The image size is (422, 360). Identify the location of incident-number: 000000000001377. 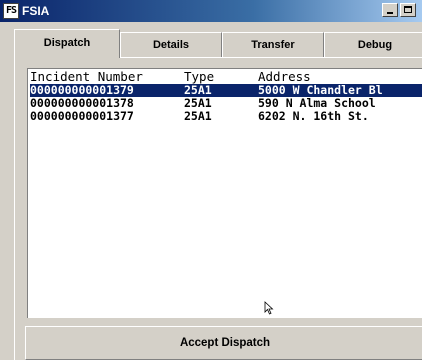
(82, 116).